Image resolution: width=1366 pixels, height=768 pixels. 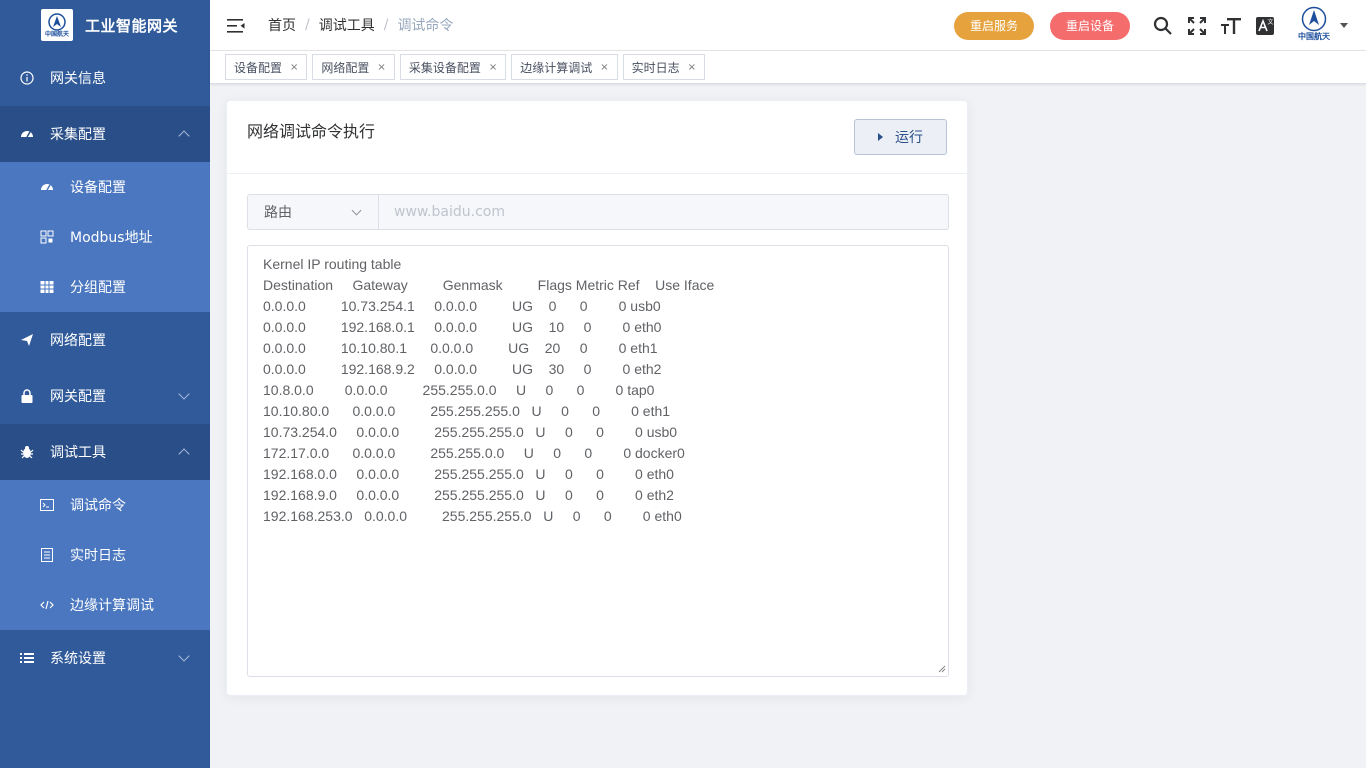 I want to click on resize-handle-icon, so click(x=942, y=669).